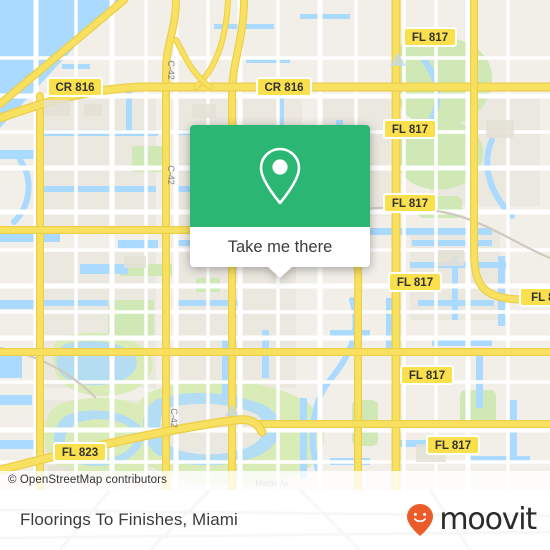  Describe the element at coordinates (280, 272) in the screenshot. I see `popup-tail` at that location.